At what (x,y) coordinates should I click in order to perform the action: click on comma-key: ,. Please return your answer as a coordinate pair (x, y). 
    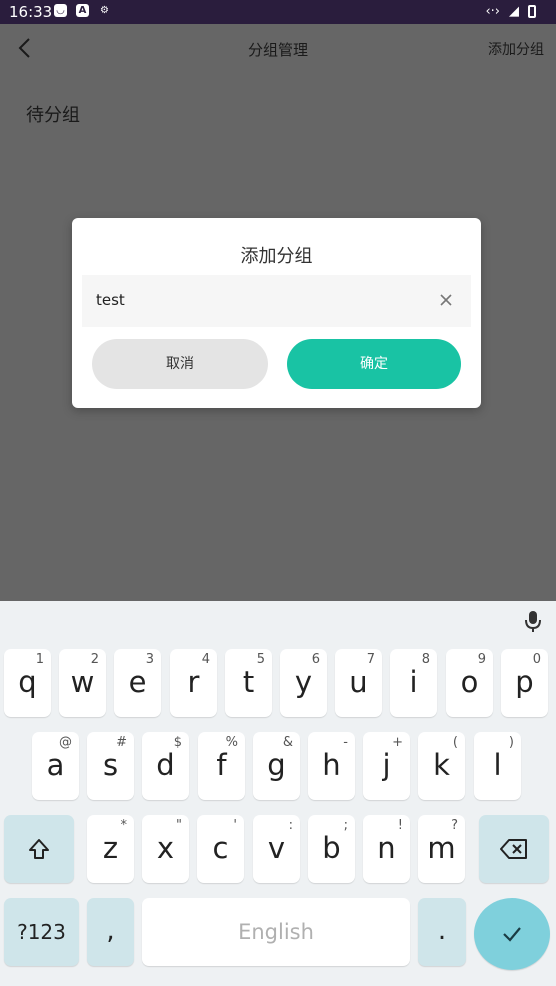
    Looking at the image, I should click on (110, 932).